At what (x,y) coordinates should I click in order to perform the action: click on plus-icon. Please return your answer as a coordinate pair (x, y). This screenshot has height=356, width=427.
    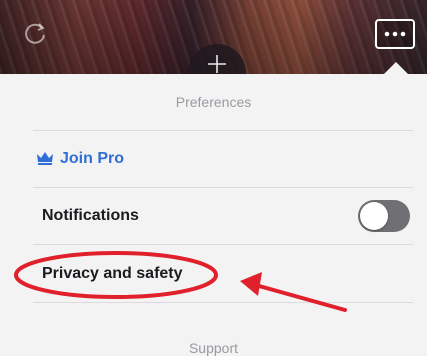
    Looking at the image, I should click on (217, 64).